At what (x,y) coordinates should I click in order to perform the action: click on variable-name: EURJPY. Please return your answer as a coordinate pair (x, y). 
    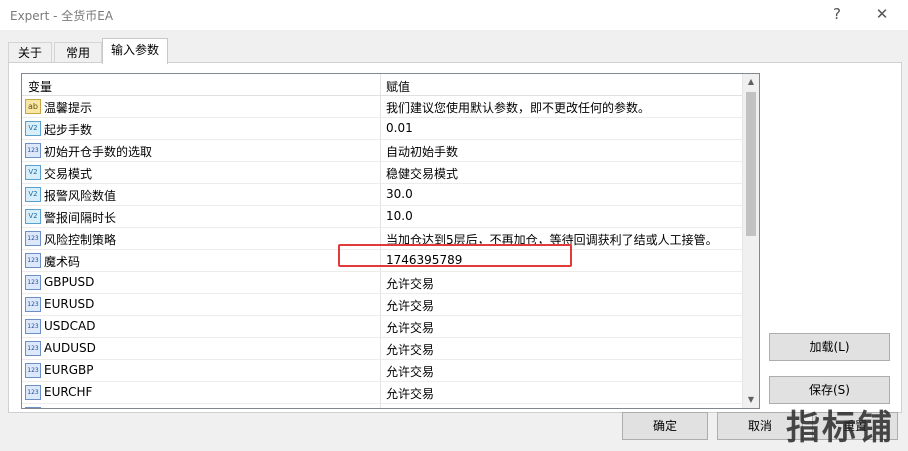
    Looking at the image, I should click on (65, 407).